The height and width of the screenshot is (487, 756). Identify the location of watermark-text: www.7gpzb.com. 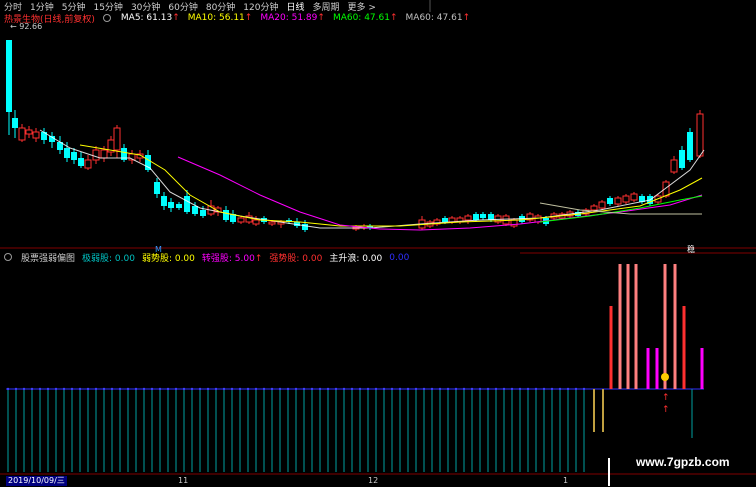
(683, 462).